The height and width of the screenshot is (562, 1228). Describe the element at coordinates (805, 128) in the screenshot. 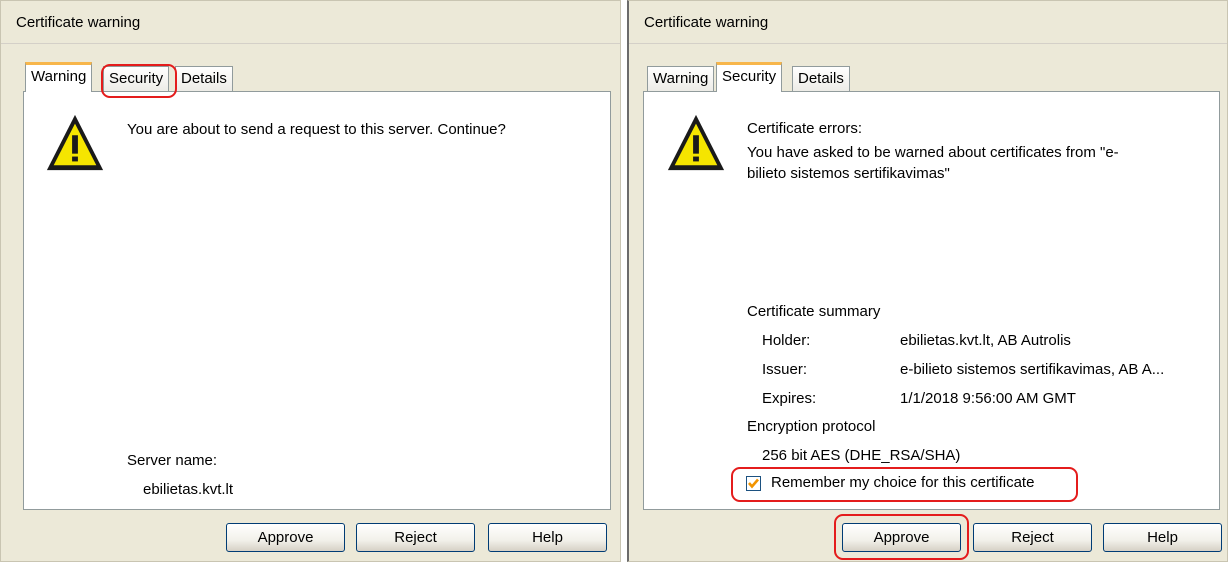

I see `certificate-errors-heading: Certificate errors:` at that location.